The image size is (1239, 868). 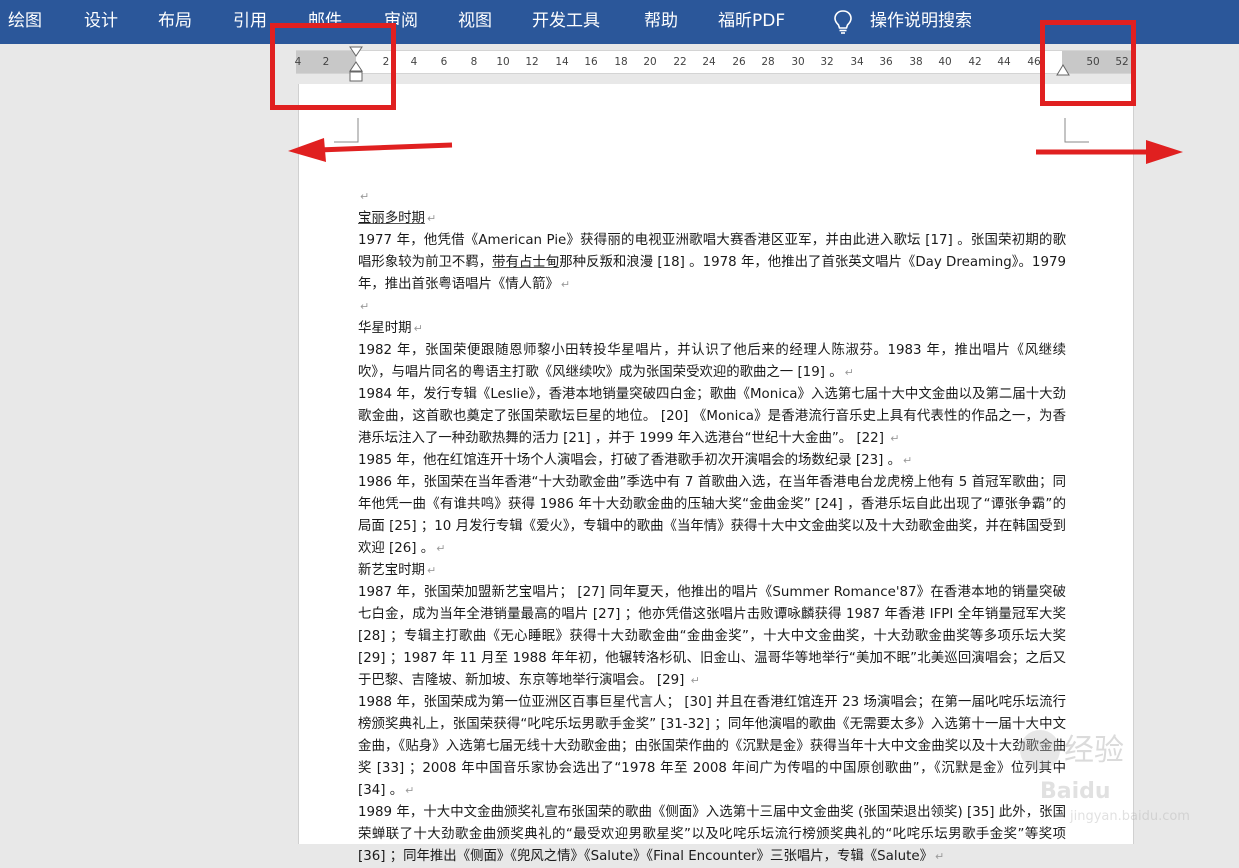 I want to click on watermark-paw-icon, so click(x=1040, y=750).